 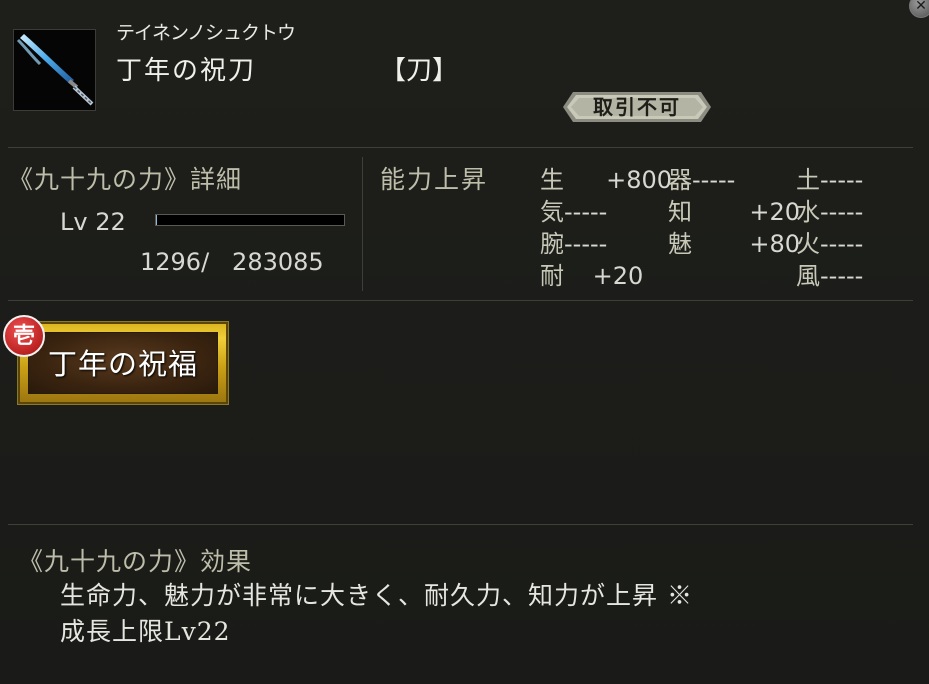 I want to click on trade-status-badge: 取引不可, so click(x=637, y=107).